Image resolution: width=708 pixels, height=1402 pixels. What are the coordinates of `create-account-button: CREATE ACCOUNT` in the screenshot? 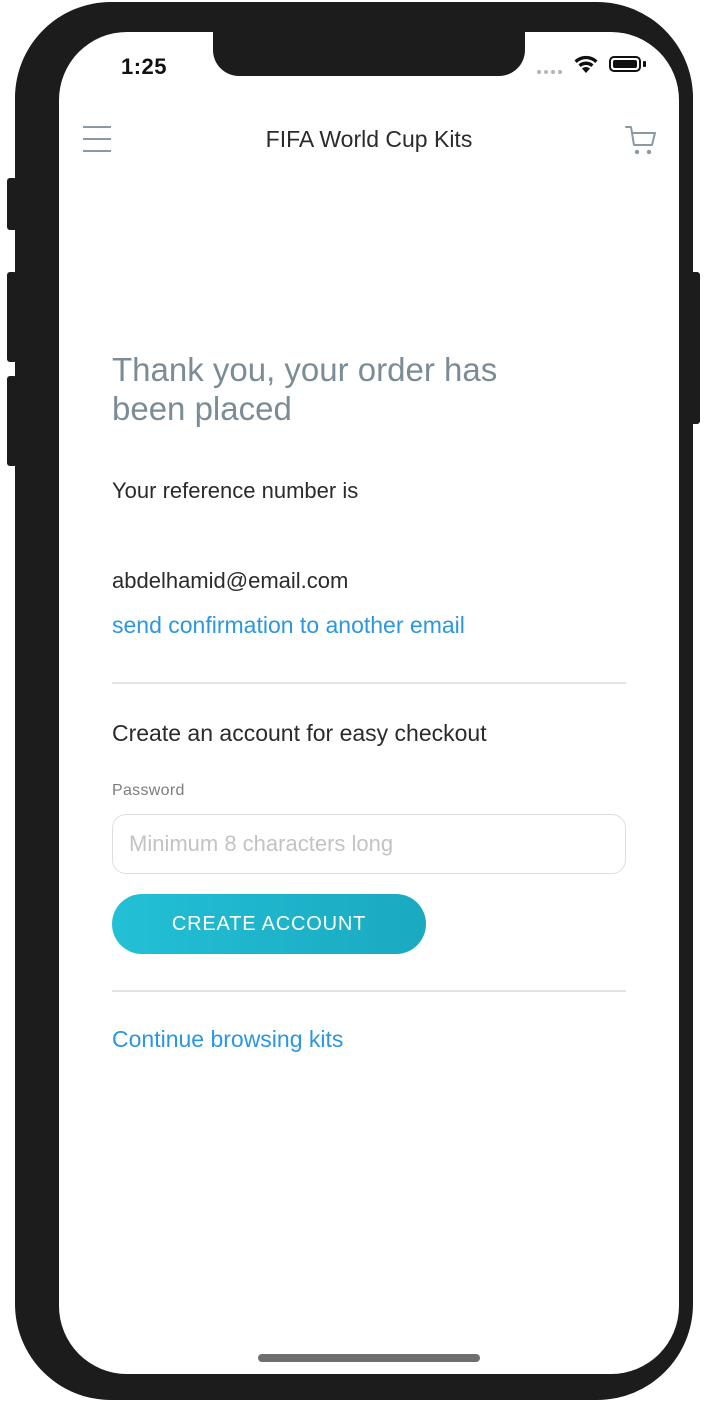 It's located at (269, 924).